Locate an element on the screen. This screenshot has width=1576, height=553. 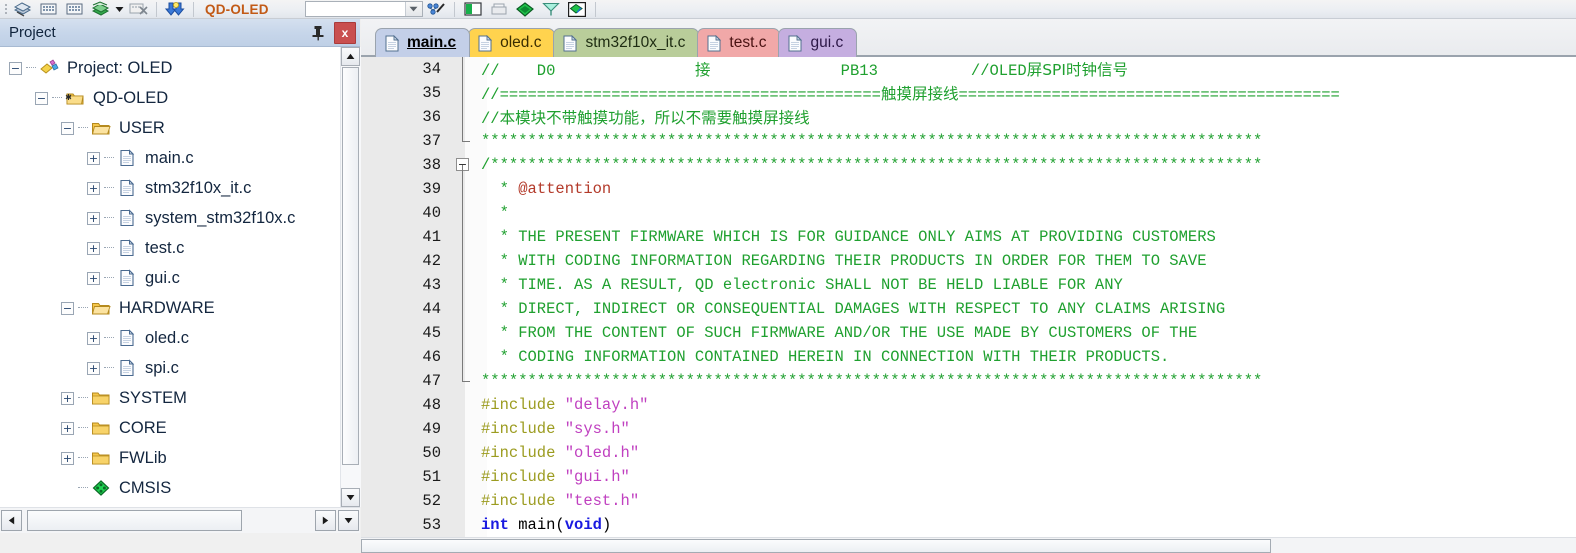
rebuild-all-icon is located at coordinates (74, 9).